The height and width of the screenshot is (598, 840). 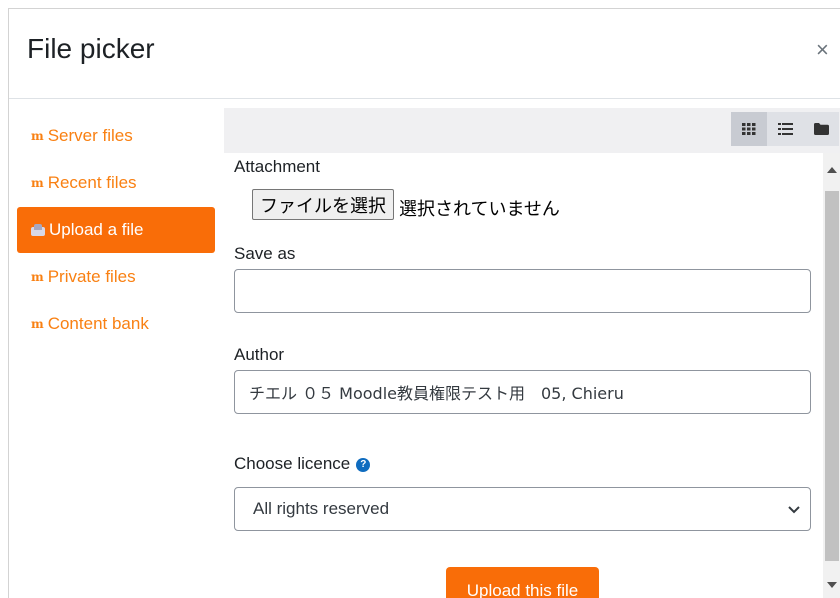 What do you see at coordinates (479, 209) in the screenshot?
I see `file-status-text: 選択されていません` at bounding box center [479, 209].